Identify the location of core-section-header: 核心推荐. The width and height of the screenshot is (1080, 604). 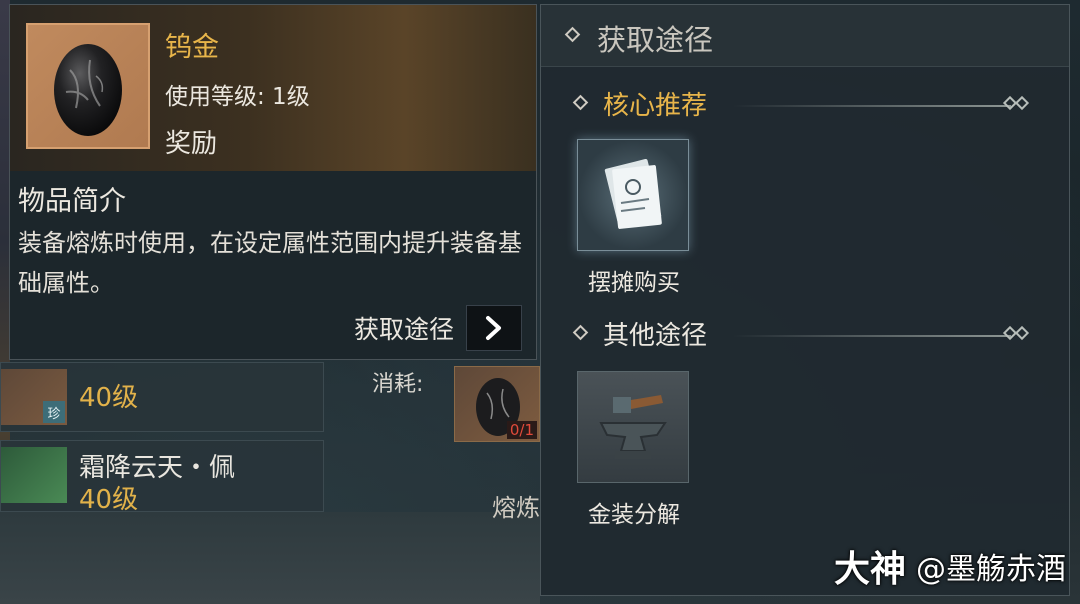
(805, 105).